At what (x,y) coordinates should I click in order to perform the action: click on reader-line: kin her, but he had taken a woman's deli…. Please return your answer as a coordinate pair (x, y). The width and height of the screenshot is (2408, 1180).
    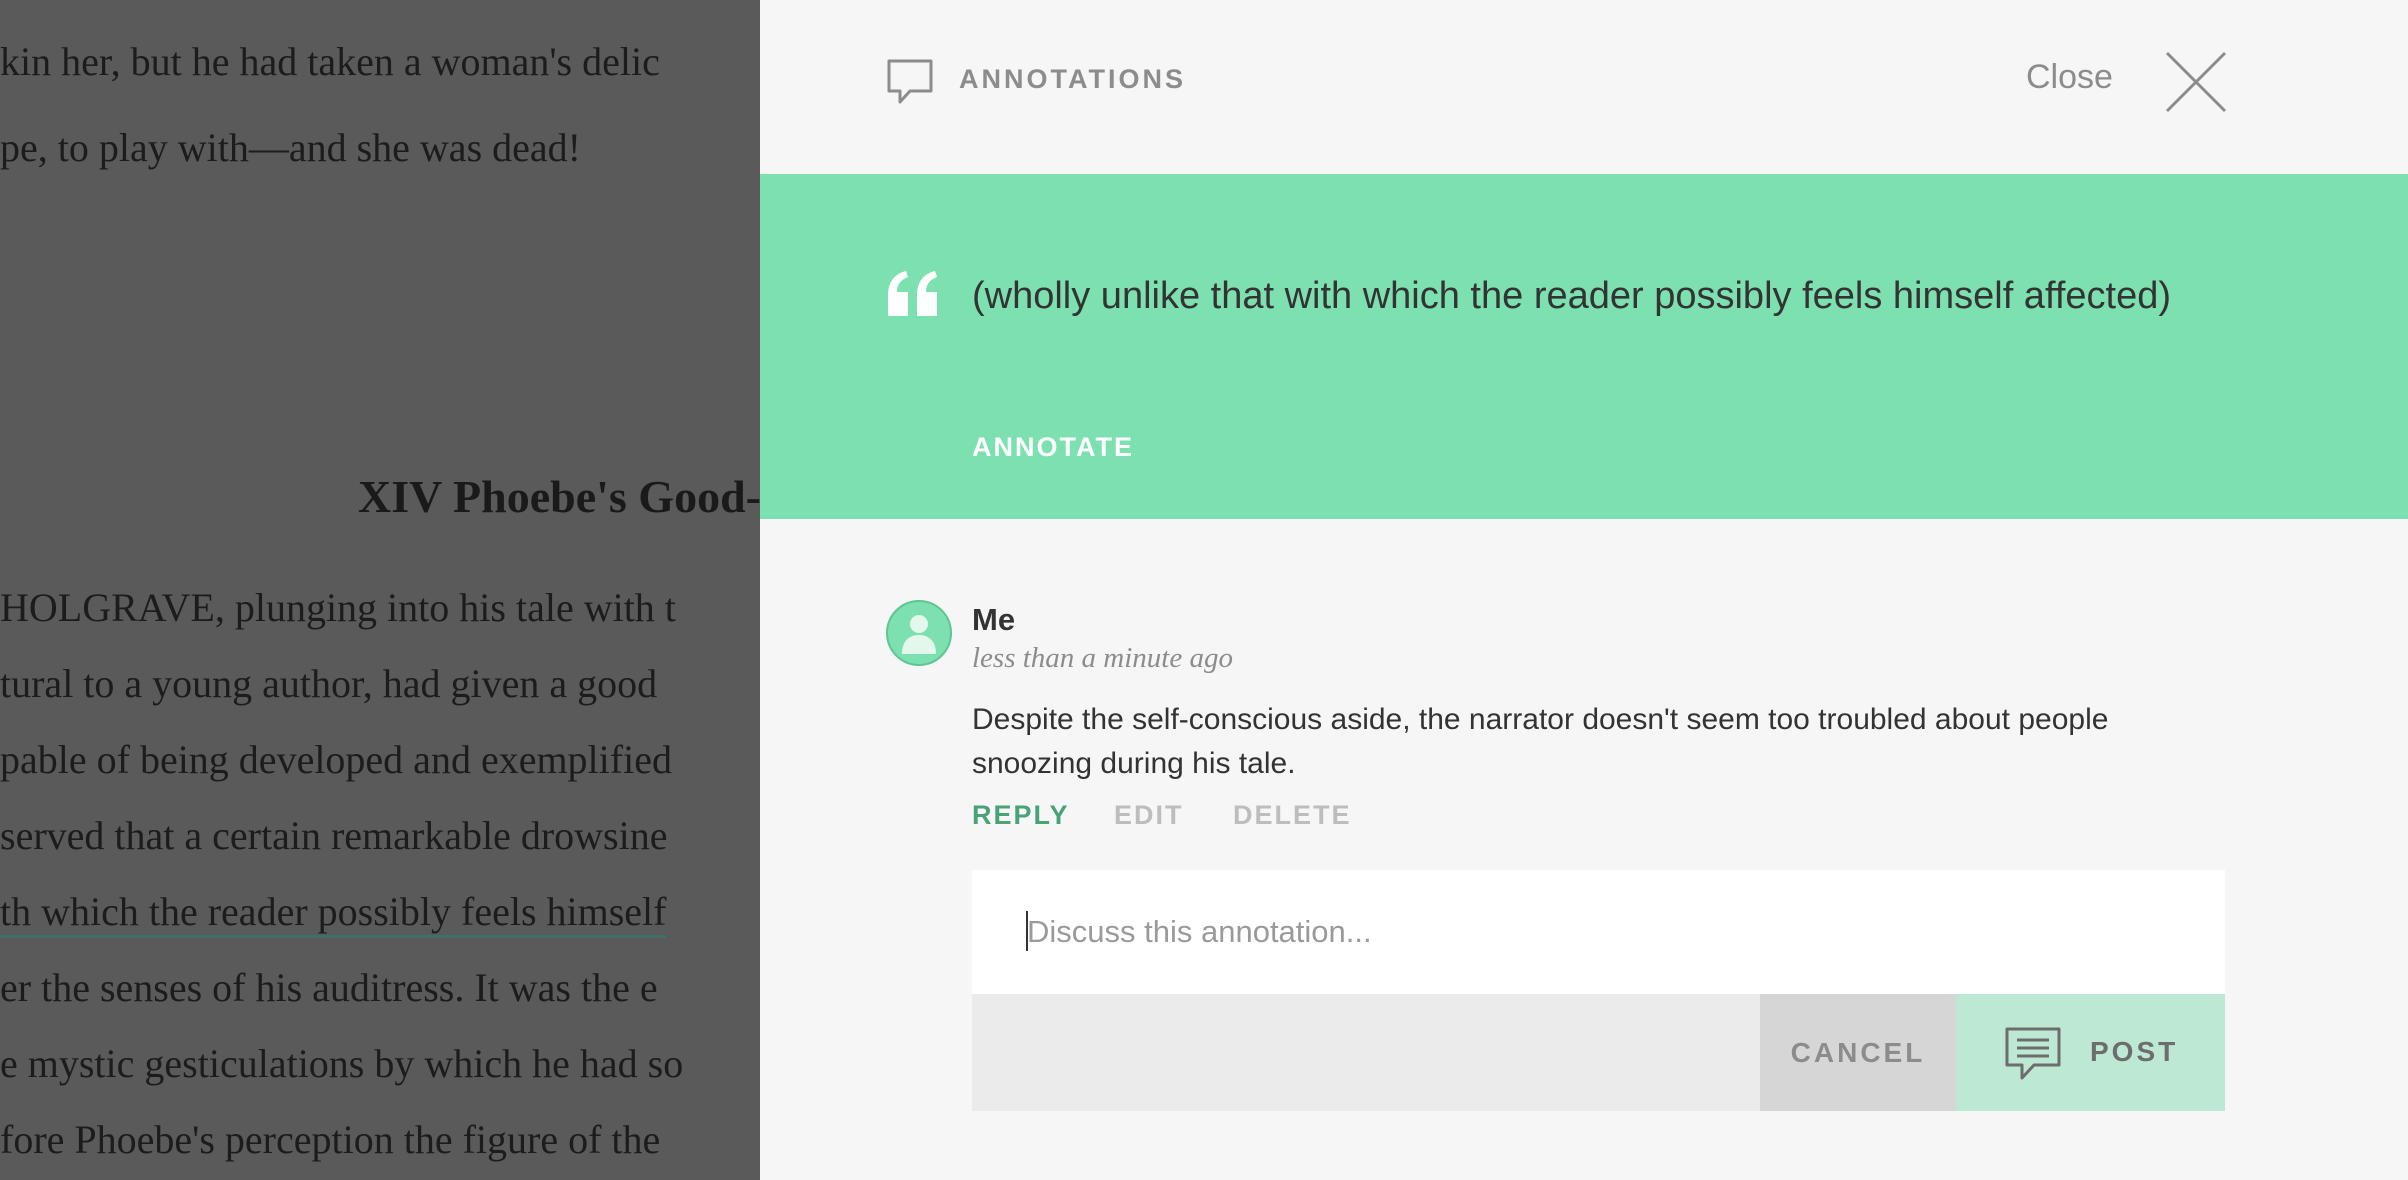
    Looking at the image, I should click on (330, 61).